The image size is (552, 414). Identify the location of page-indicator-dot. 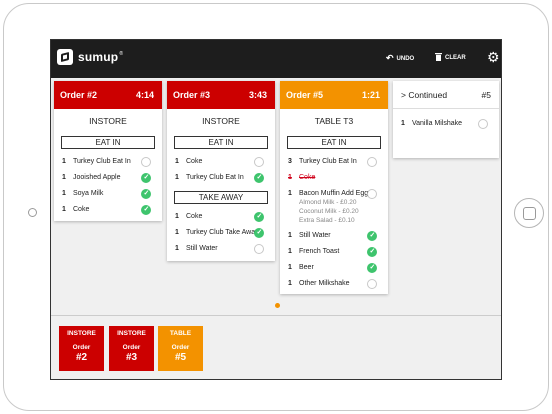
(277, 305).